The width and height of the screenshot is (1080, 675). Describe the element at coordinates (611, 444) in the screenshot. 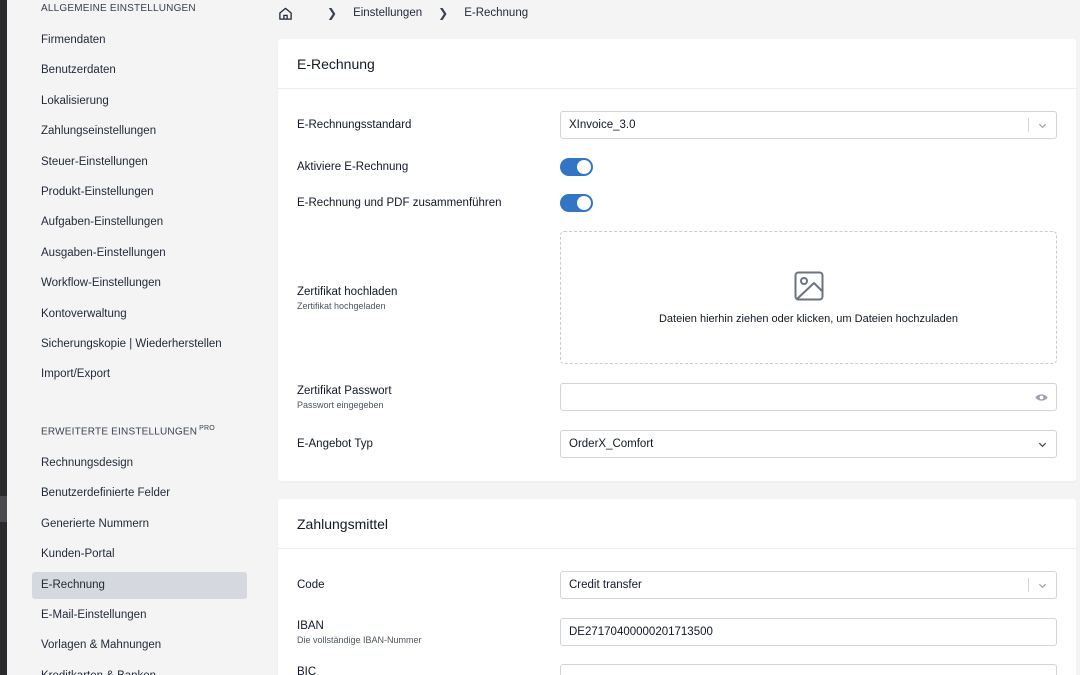

I see `quote-type-value: OrderX_Comfort` at that location.